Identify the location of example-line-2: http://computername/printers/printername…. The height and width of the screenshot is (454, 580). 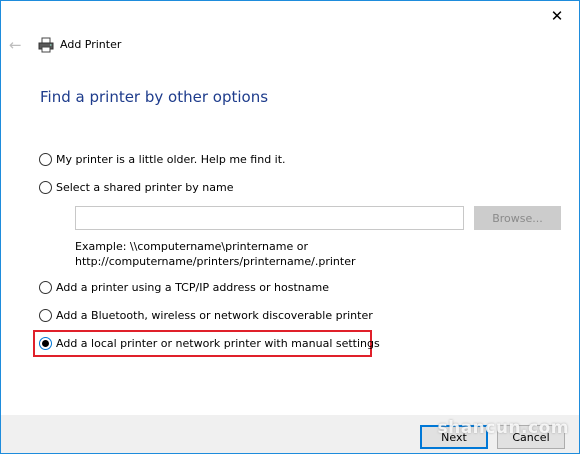
(215, 261).